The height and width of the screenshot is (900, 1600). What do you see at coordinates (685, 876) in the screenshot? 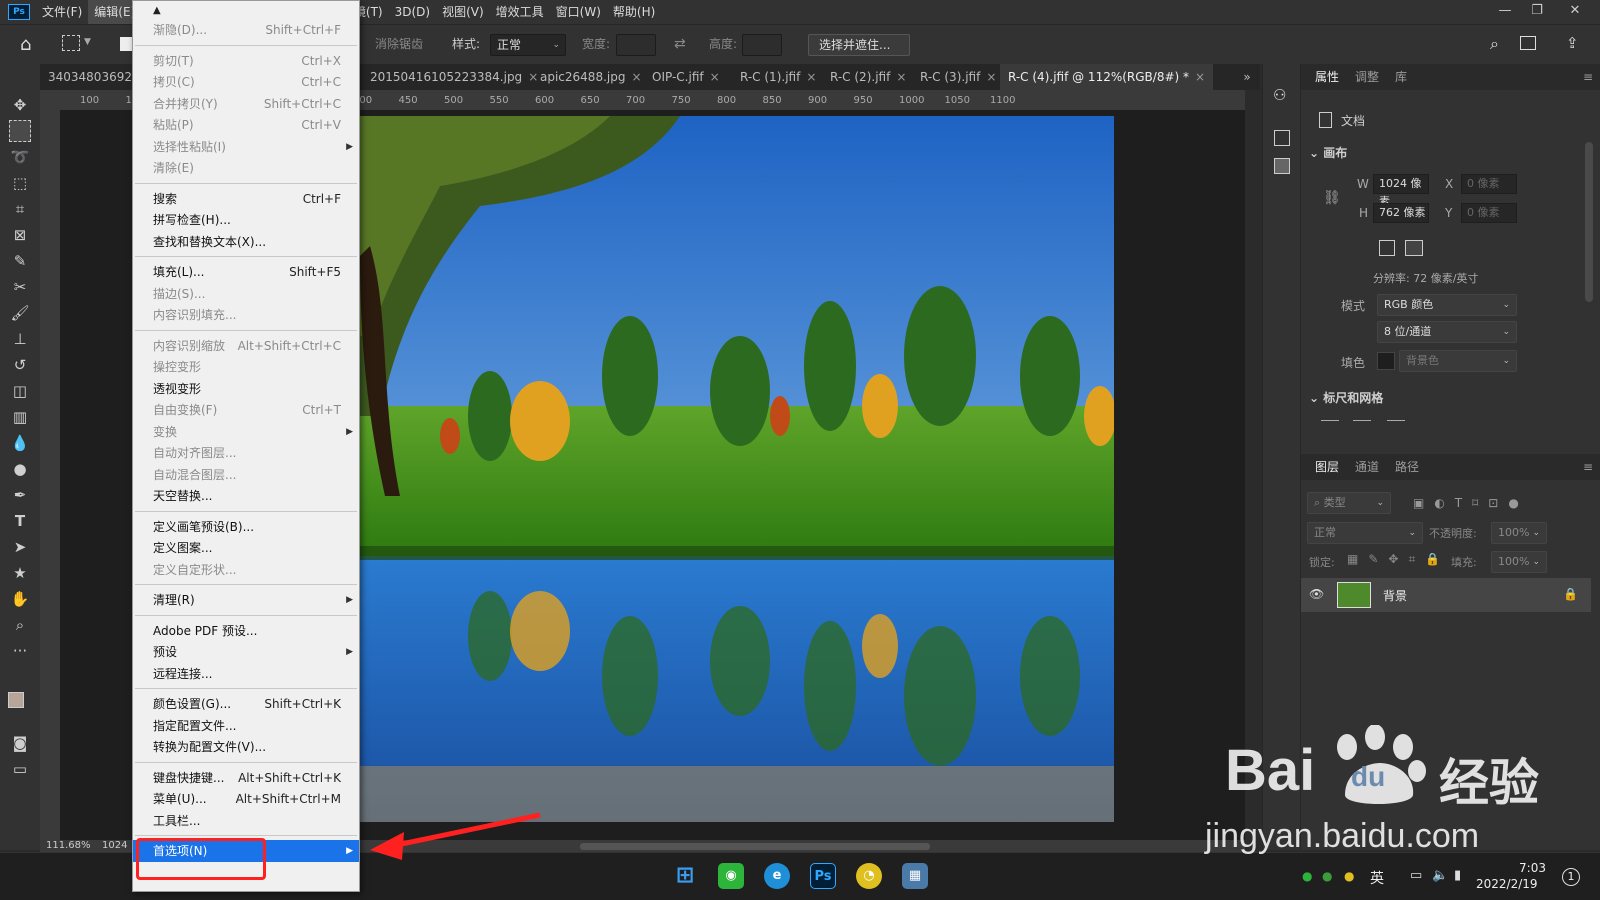
I see `windows-start-icon: ⊞` at bounding box center [685, 876].